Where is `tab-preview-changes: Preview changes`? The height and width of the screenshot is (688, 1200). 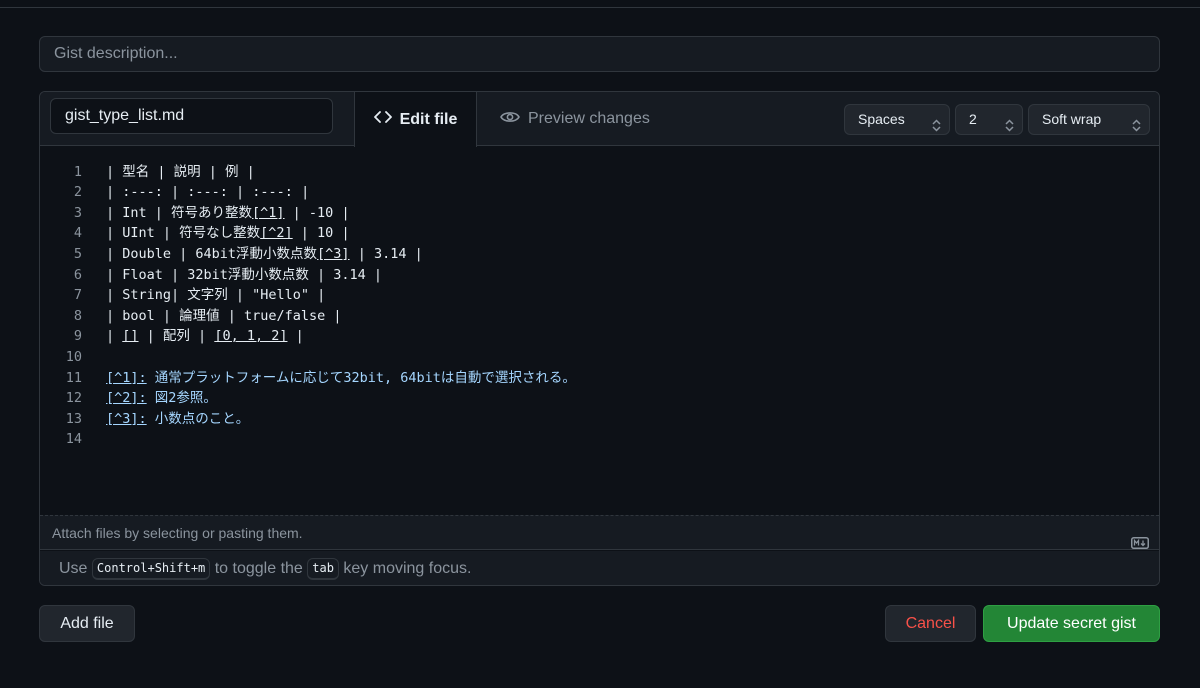 tab-preview-changes: Preview changes is located at coordinates (575, 119).